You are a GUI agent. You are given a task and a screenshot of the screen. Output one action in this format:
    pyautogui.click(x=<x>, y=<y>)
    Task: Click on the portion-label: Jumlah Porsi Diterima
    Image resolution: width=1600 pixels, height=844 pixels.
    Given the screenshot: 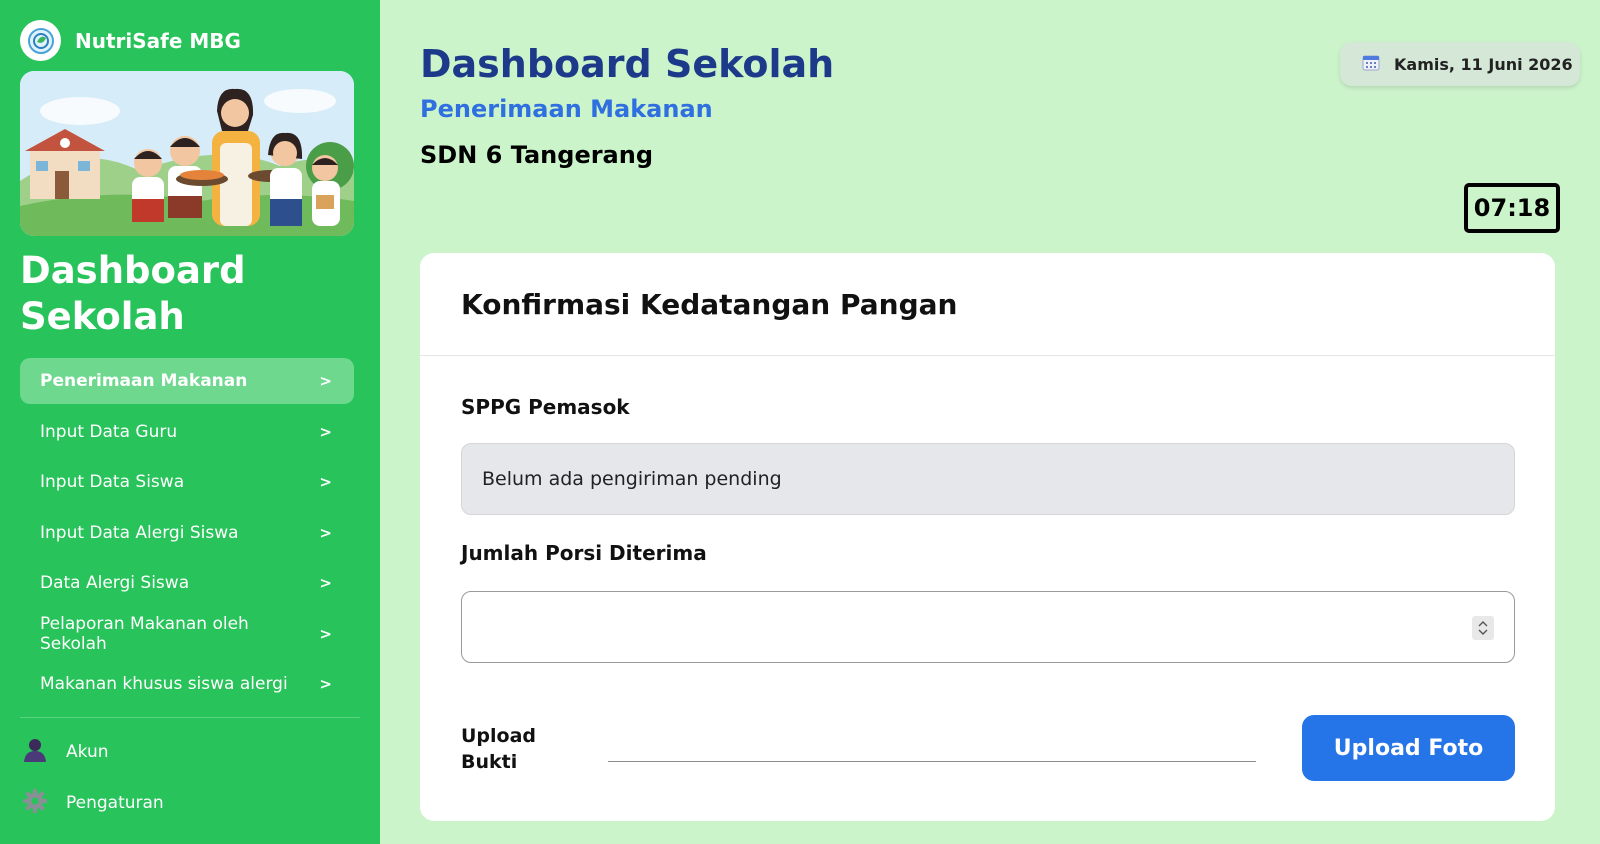 What is the action you would take?
    pyautogui.click(x=584, y=553)
    